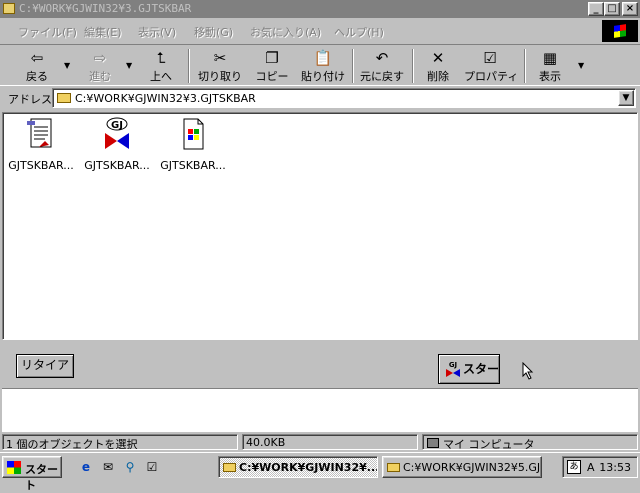 Image resolution: width=640 pixels, height=493 pixels. What do you see at coordinates (117, 134) in the screenshot?
I see `gj-application-icon: GJ` at bounding box center [117, 134].